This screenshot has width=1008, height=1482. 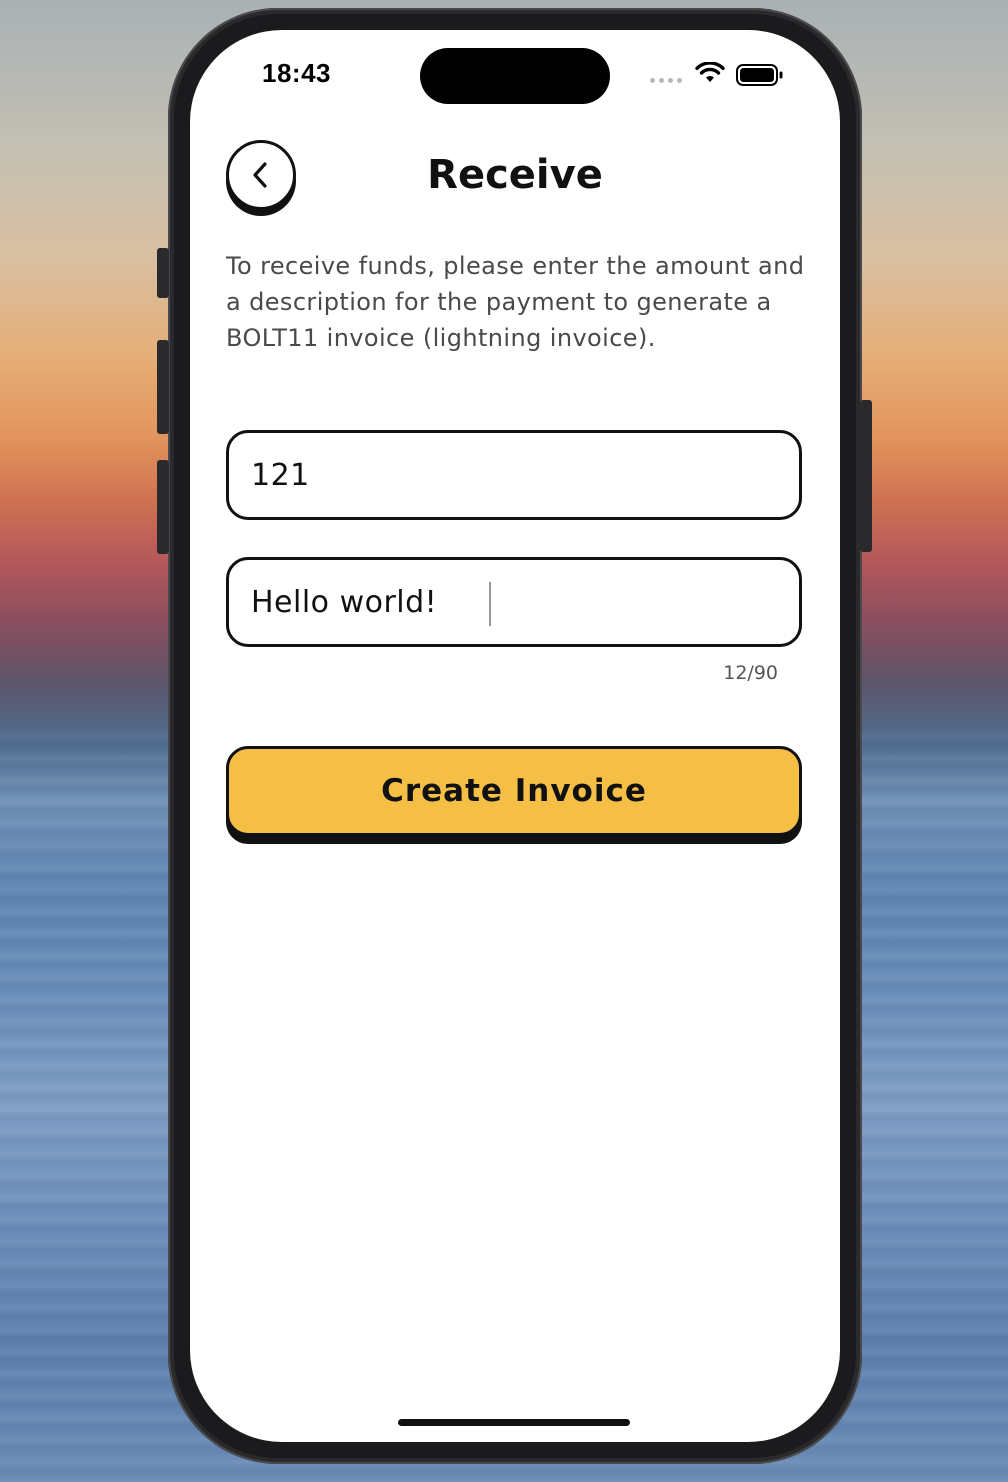 What do you see at coordinates (163, 507) in the screenshot?
I see `phone-volume-down` at bounding box center [163, 507].